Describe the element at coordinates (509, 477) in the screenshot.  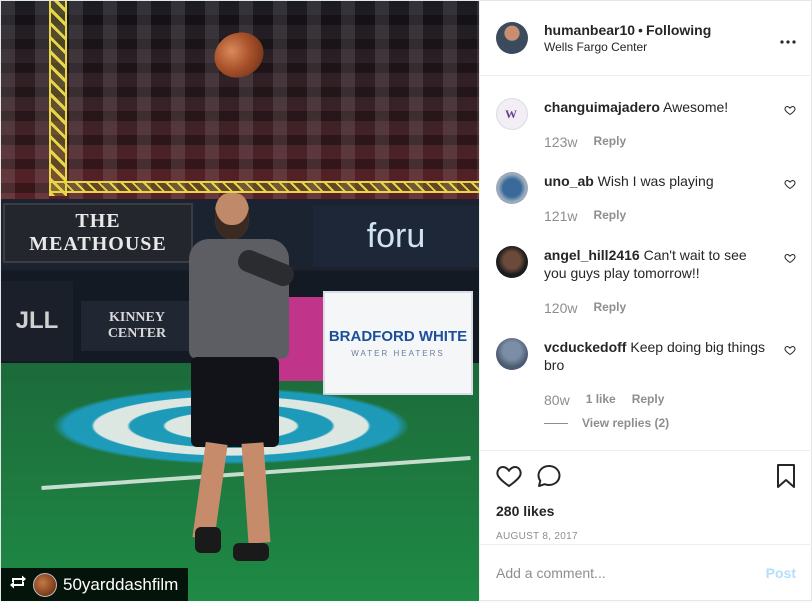
I see `heart-icon` at that location.